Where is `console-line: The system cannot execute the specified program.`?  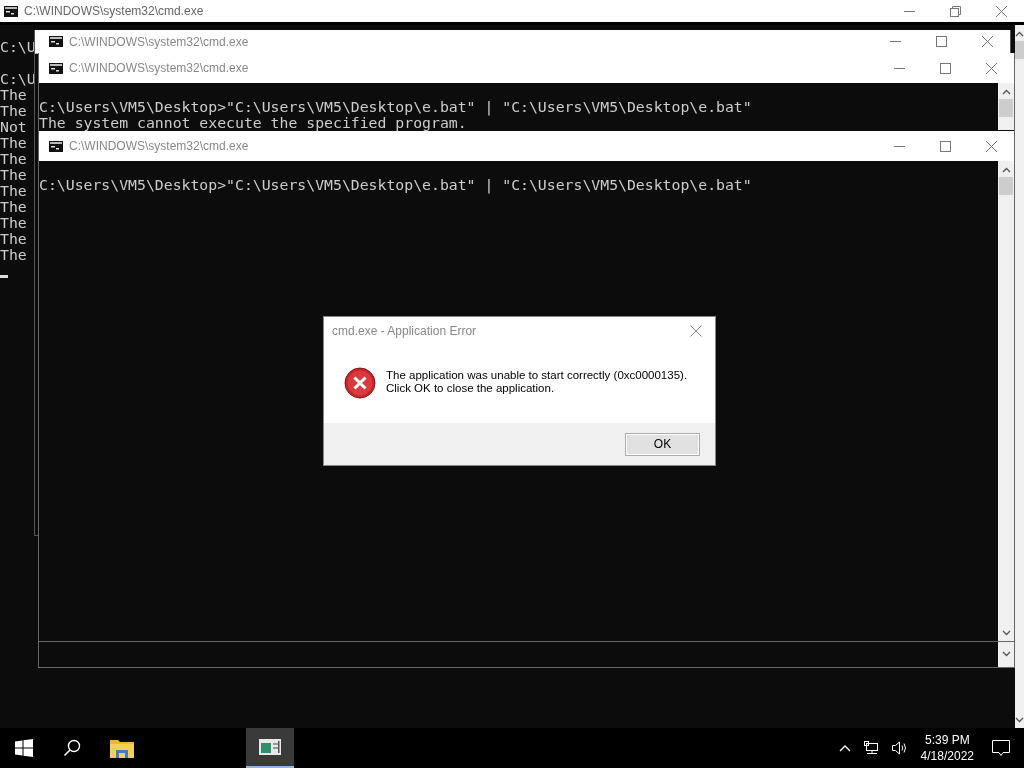
console-line: The system cannot execute the specified program. is located at coordinates (253, 123).